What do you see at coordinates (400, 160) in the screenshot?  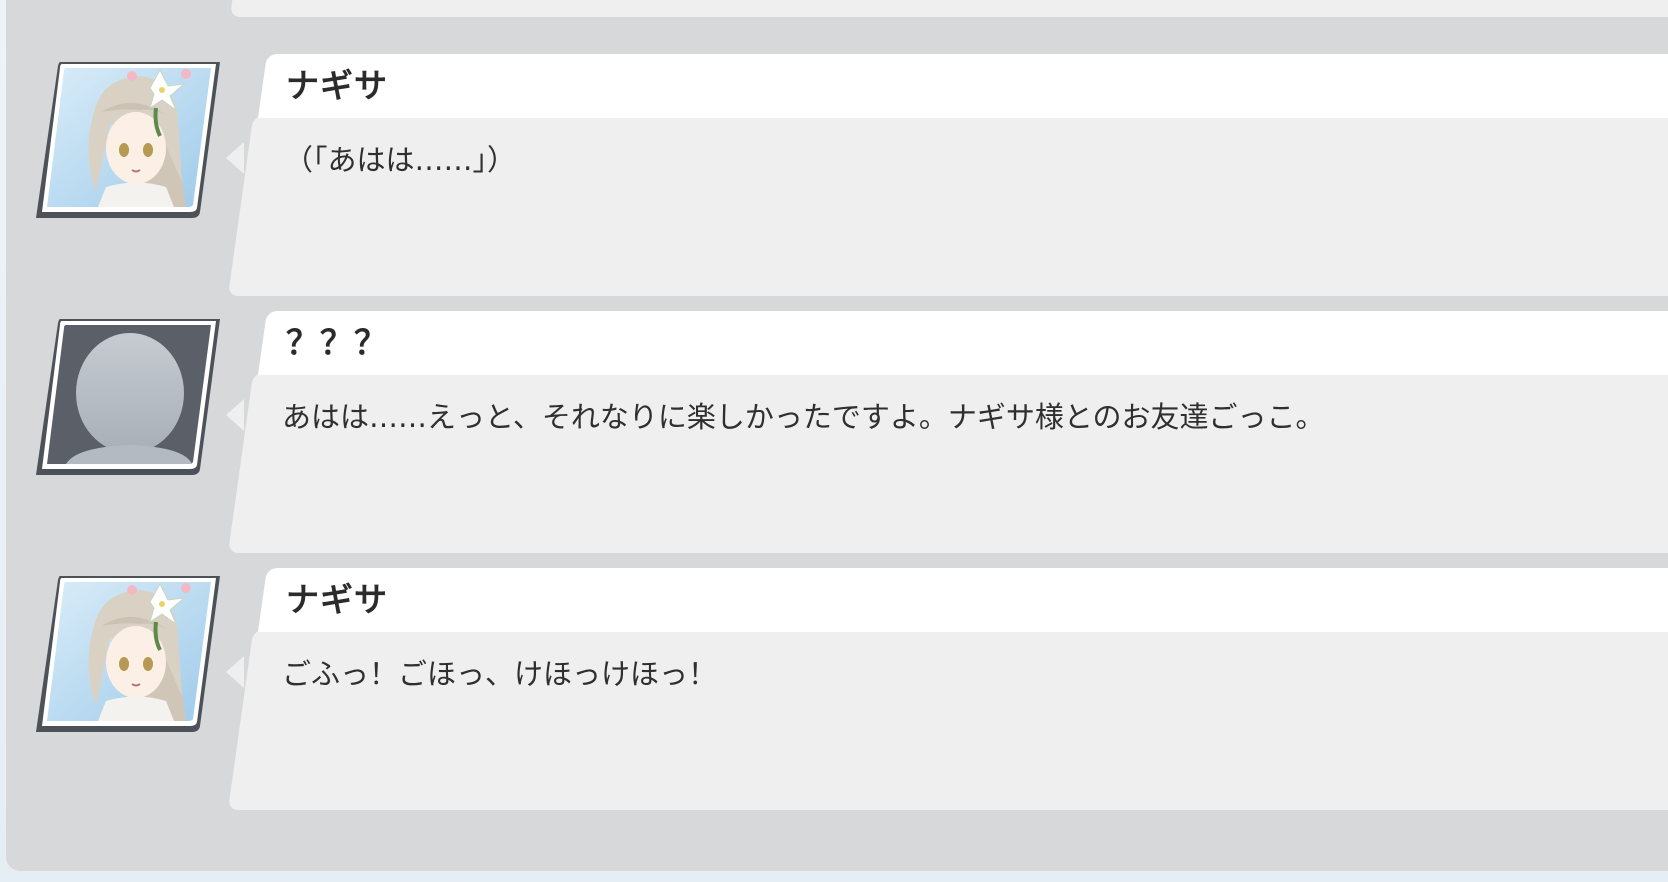 I see `dialog-text: （「あはは……」）` at bounding box center [400, 160].